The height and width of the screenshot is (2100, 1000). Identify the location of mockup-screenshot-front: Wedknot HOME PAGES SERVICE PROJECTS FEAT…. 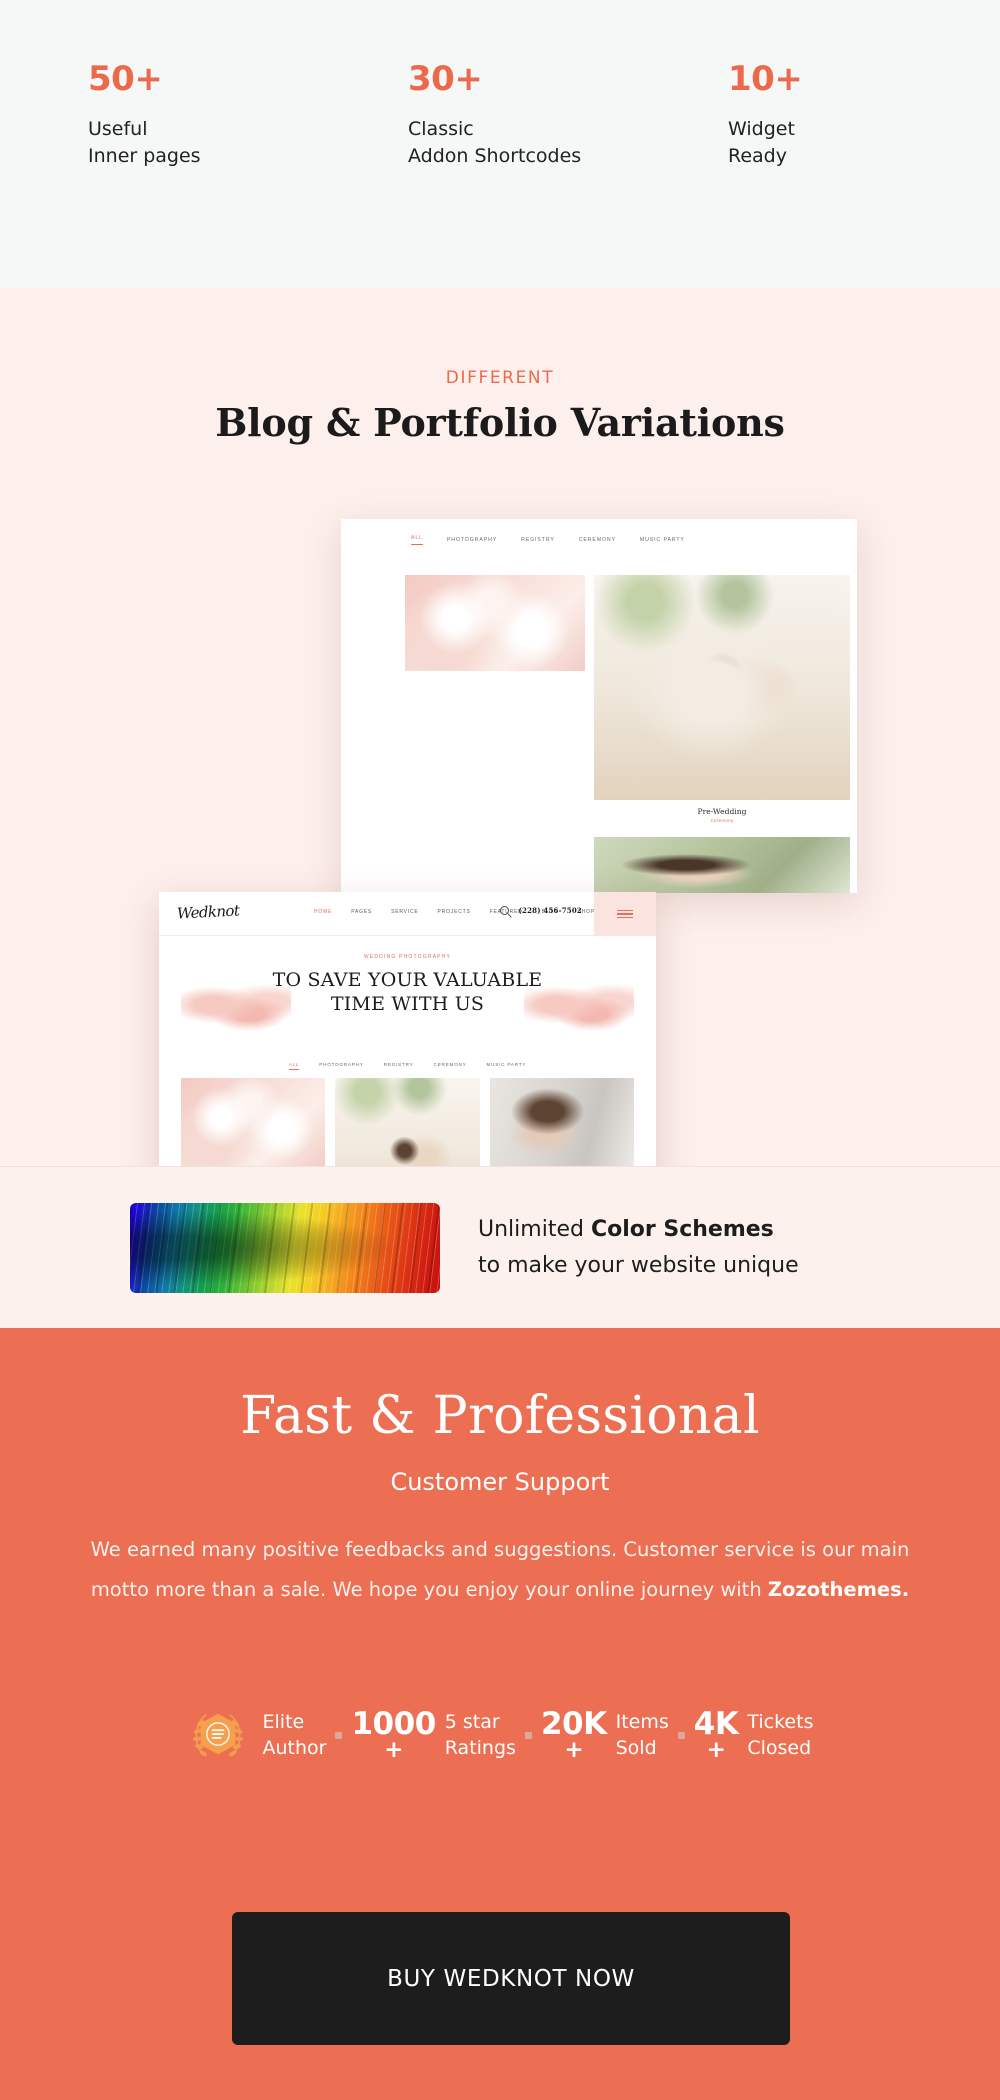
(407, 1029).